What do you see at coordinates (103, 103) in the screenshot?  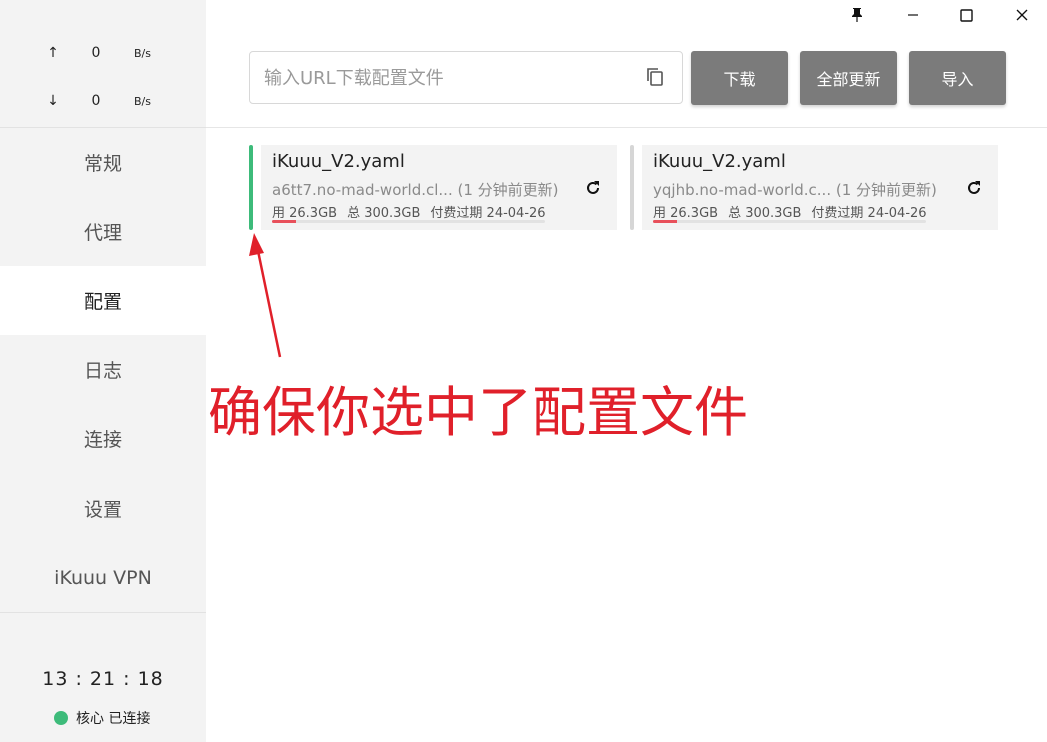 I see `download-speed: ↓ 0 B/s` at bounding box center [103, 103].